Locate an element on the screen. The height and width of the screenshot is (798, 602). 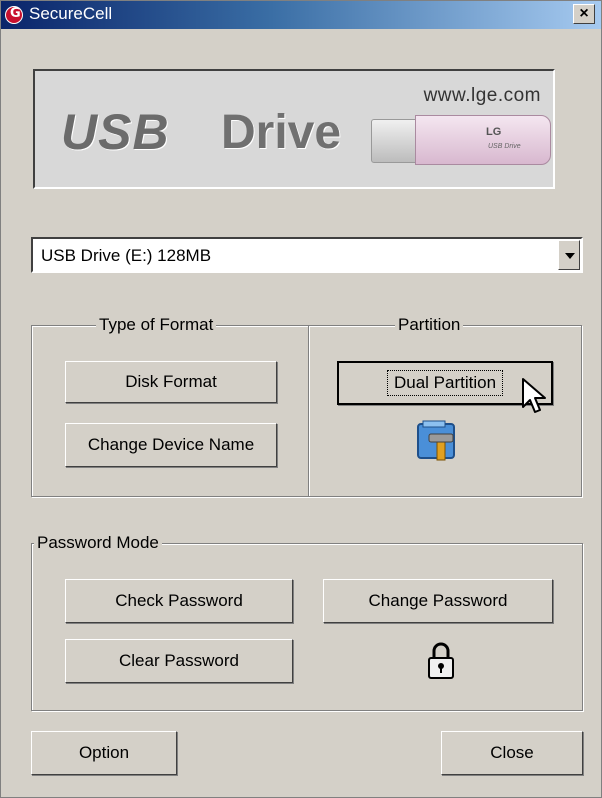
disk-format-button: Disk Format is located at coordinates (171, 382).